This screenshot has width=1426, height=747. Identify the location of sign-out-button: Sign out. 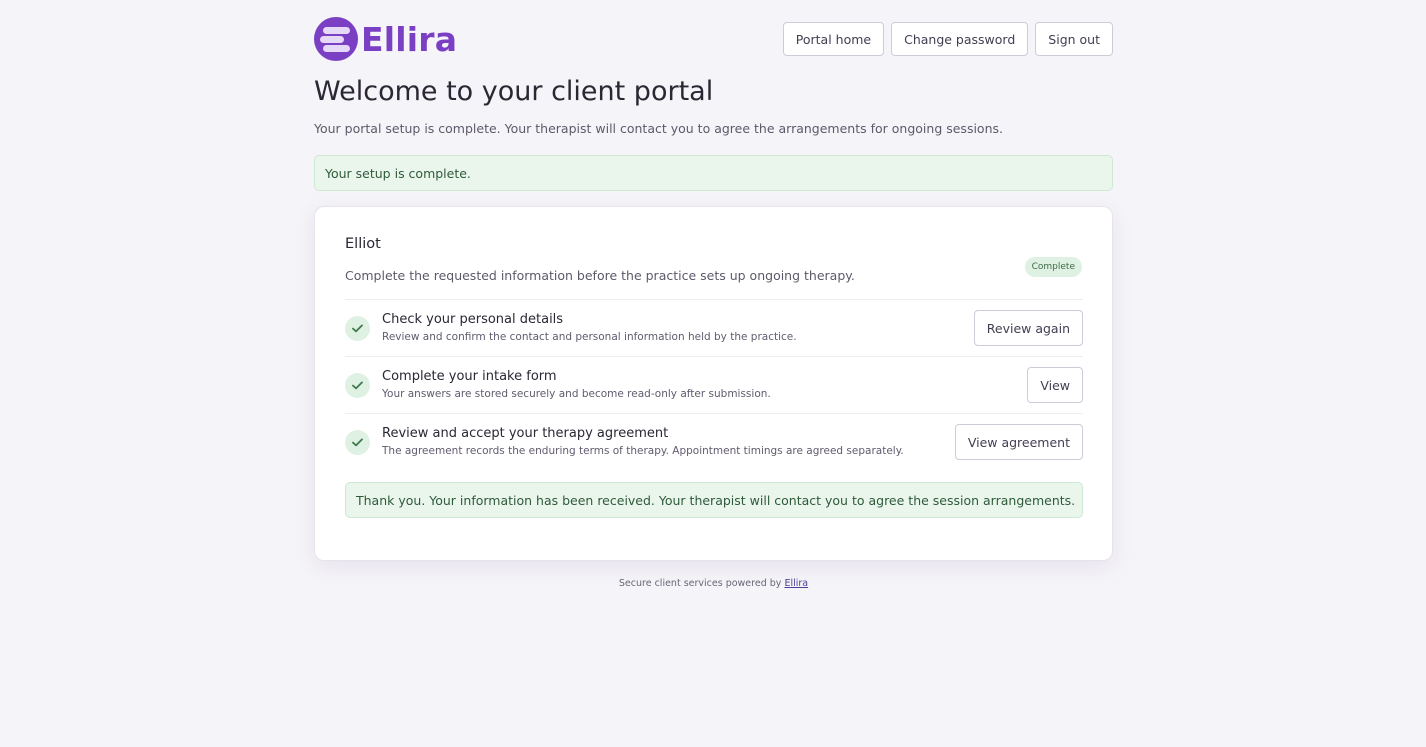
(1074, 39).